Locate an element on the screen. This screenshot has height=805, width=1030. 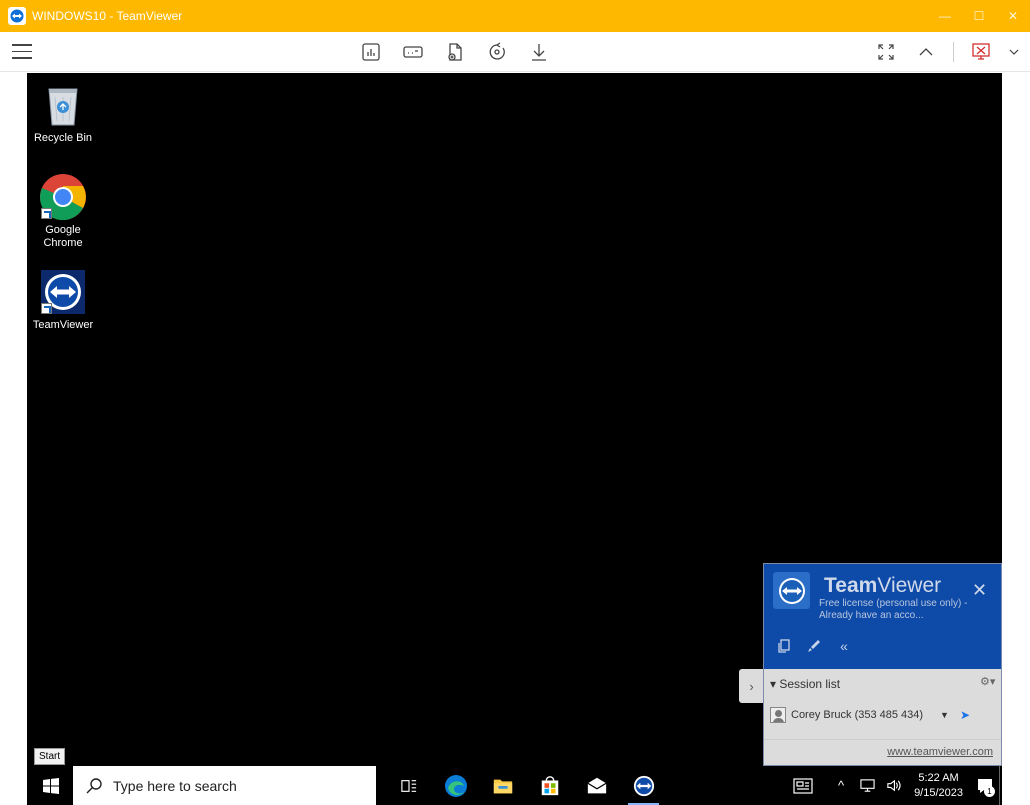
teamviewer-taskbar-button is located at coordinates (643, 785).